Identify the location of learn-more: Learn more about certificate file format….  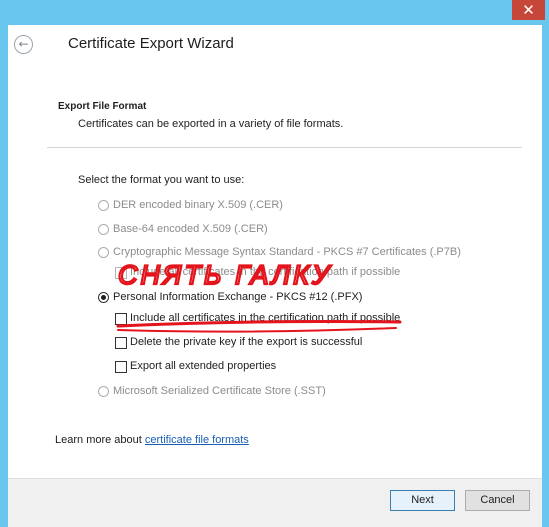
(152, 440).